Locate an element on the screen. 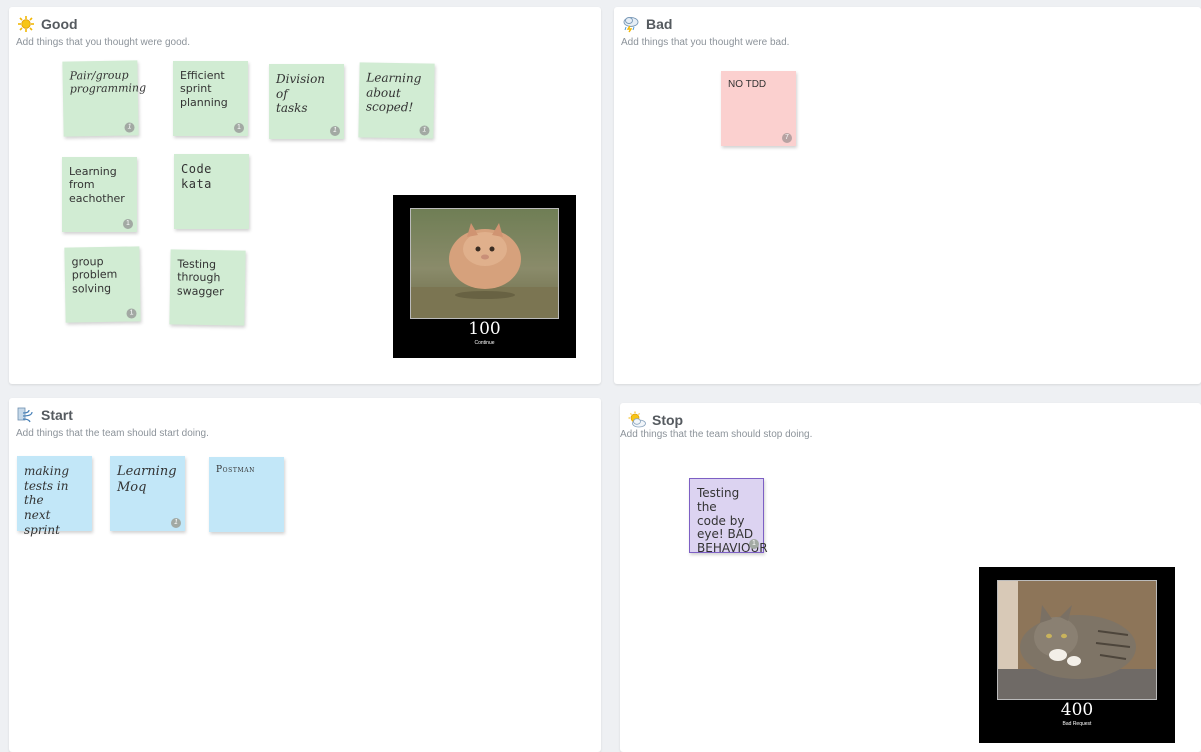 This screenshot has width=1201, height=752. cat-poster-image: 400 Bad Request is located at coordinates (1077, 655).